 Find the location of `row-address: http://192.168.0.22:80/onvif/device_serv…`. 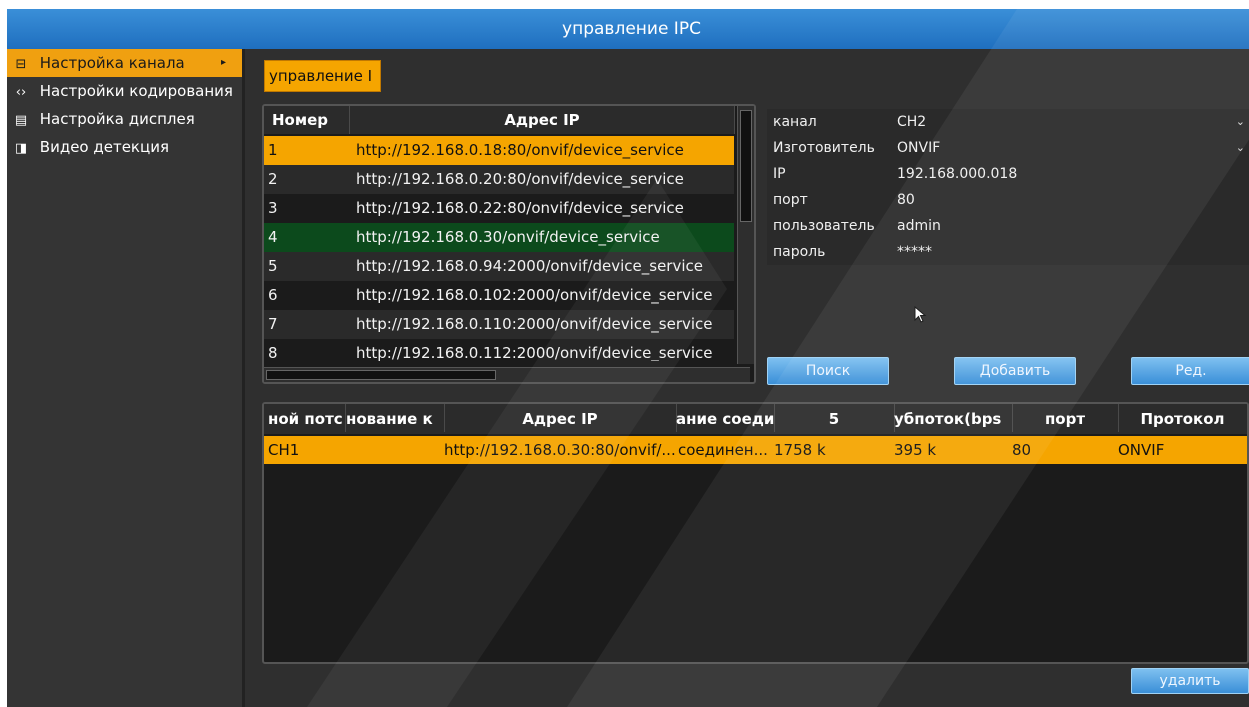

row-address: http://192.168.0.22:80/onvif/device_serv… is located at coordinates (520, 208).